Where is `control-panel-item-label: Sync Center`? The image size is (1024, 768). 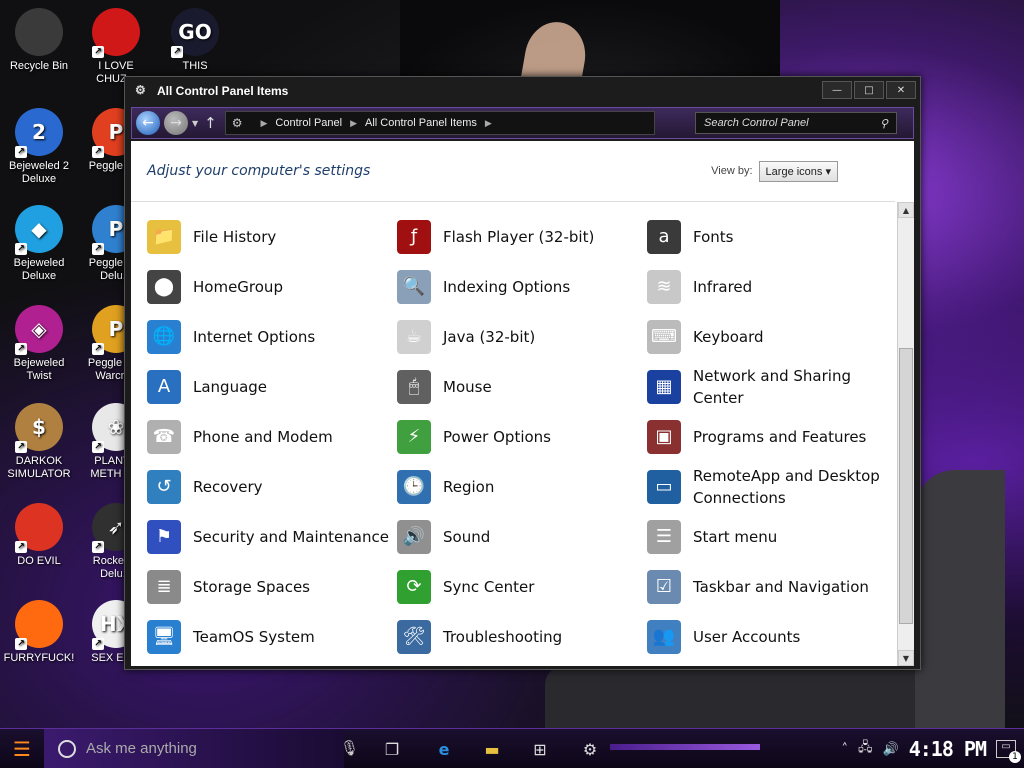 control-panel-item-label: Sync Center is located at coordinates (489, 587).